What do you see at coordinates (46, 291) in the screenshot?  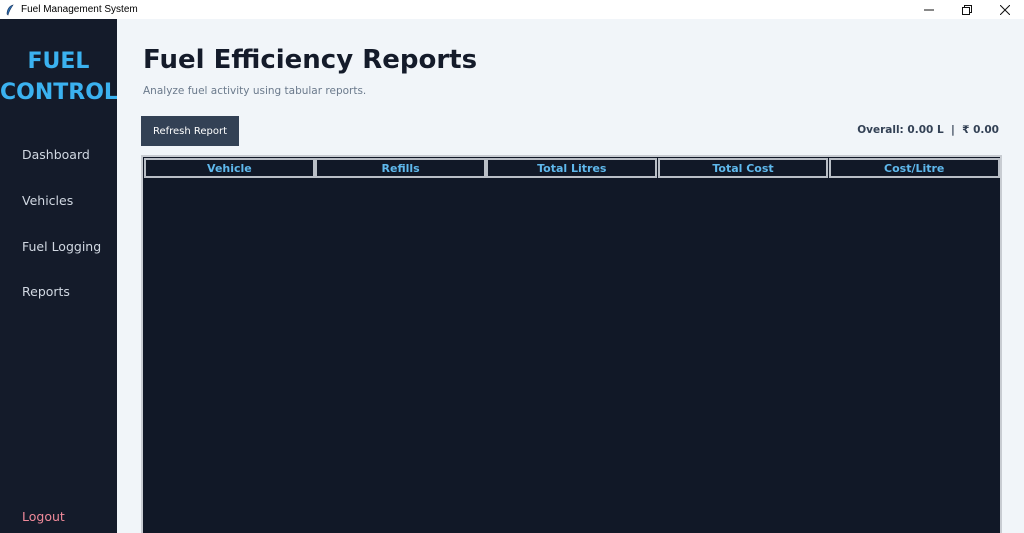 I see `sidebar-item-reports: Reports` at bounding box center [46, 291].